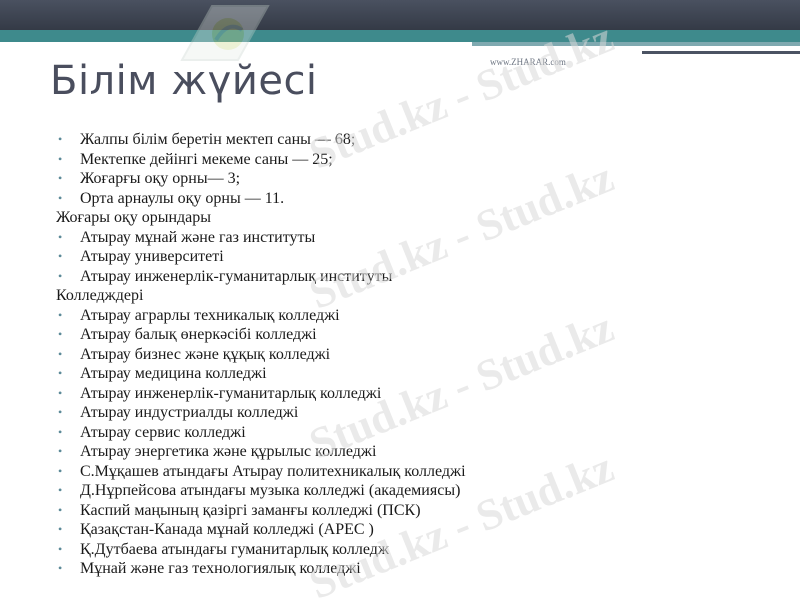  What do you see at coordinates (406, 530) in the screenshot?
I see `list-item: • Қазақстан-Канада мұнай колледжі (APEC )` at bounding box center [406, 530].